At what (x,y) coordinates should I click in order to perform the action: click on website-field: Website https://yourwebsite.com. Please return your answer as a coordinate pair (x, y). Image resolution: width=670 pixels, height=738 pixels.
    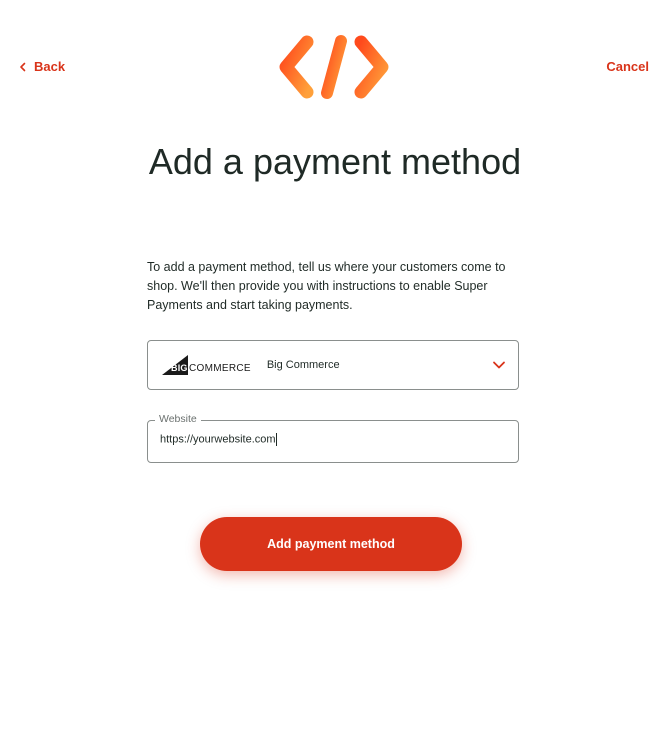
    Looking at the image, I should click on (333, 438).